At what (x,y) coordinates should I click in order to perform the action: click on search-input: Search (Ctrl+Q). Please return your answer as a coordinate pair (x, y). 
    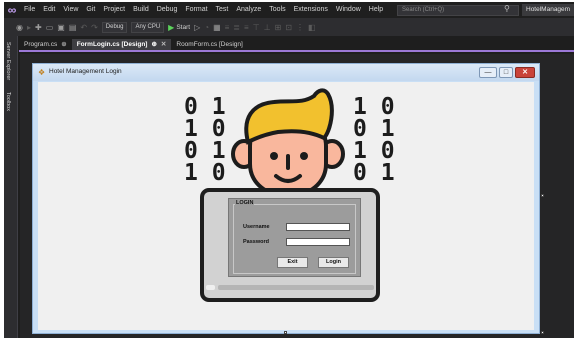
    Looking at the image, I should click on (458, 10).